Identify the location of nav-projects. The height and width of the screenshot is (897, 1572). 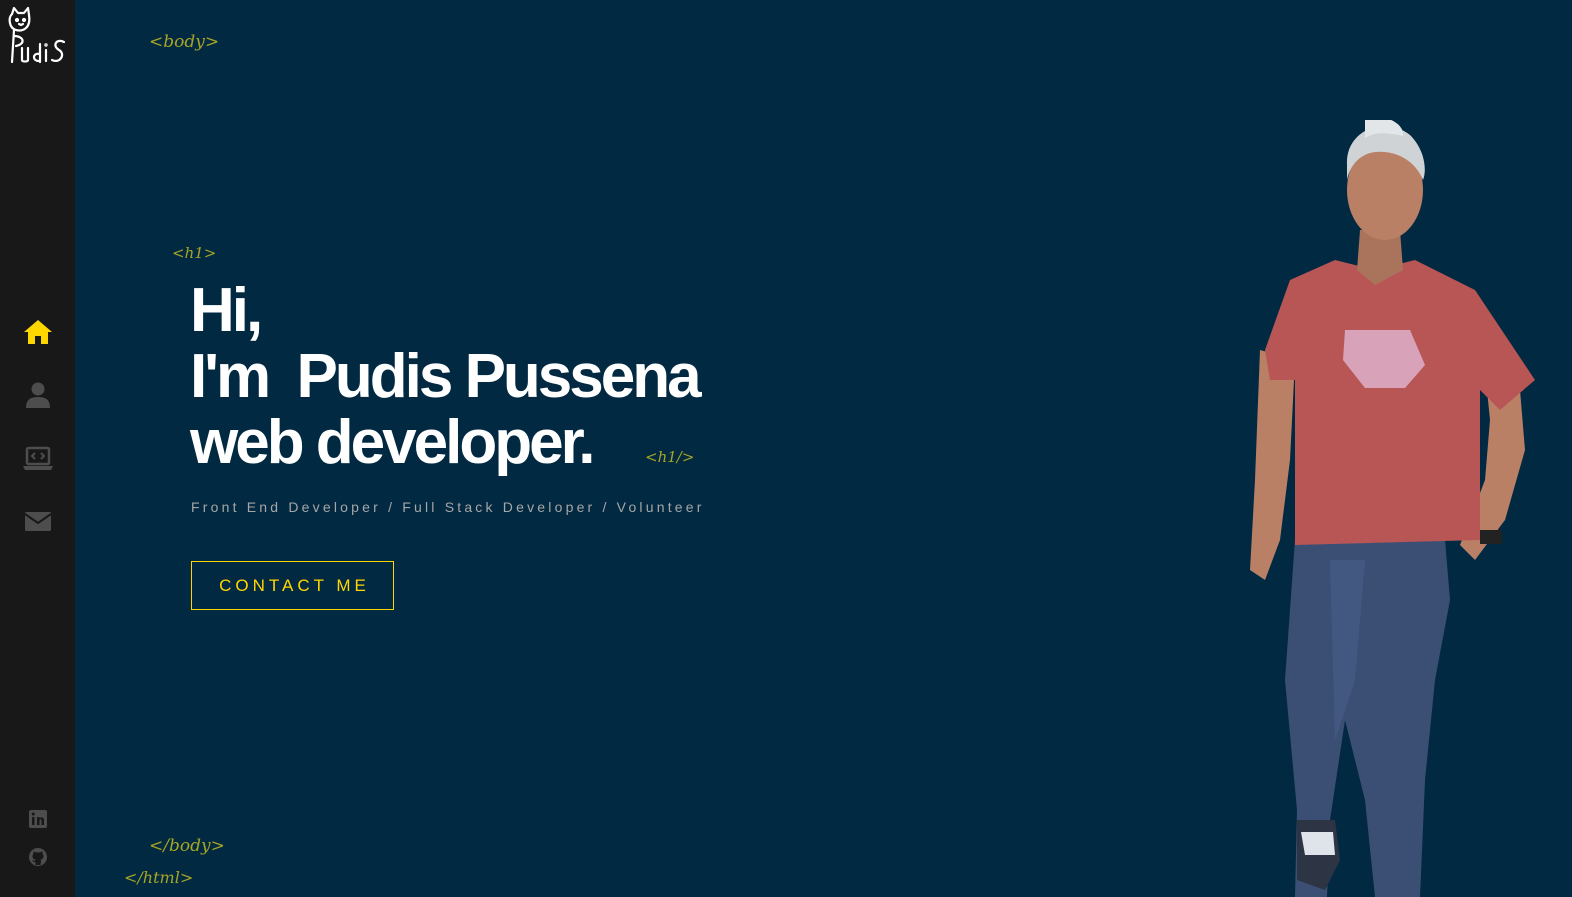
(37, 457).